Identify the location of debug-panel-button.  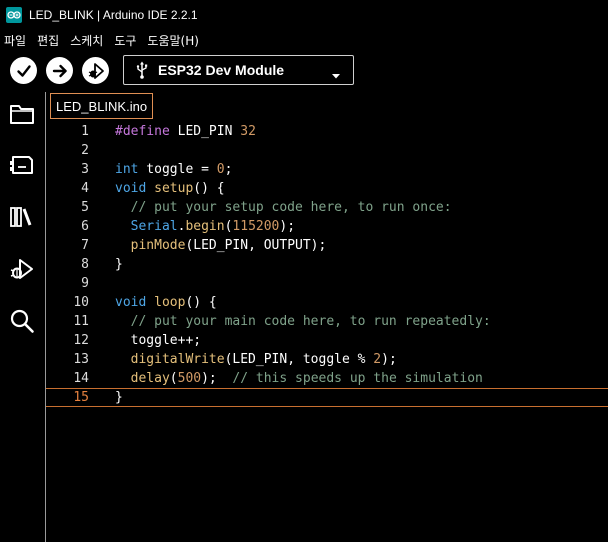
(22, 269).